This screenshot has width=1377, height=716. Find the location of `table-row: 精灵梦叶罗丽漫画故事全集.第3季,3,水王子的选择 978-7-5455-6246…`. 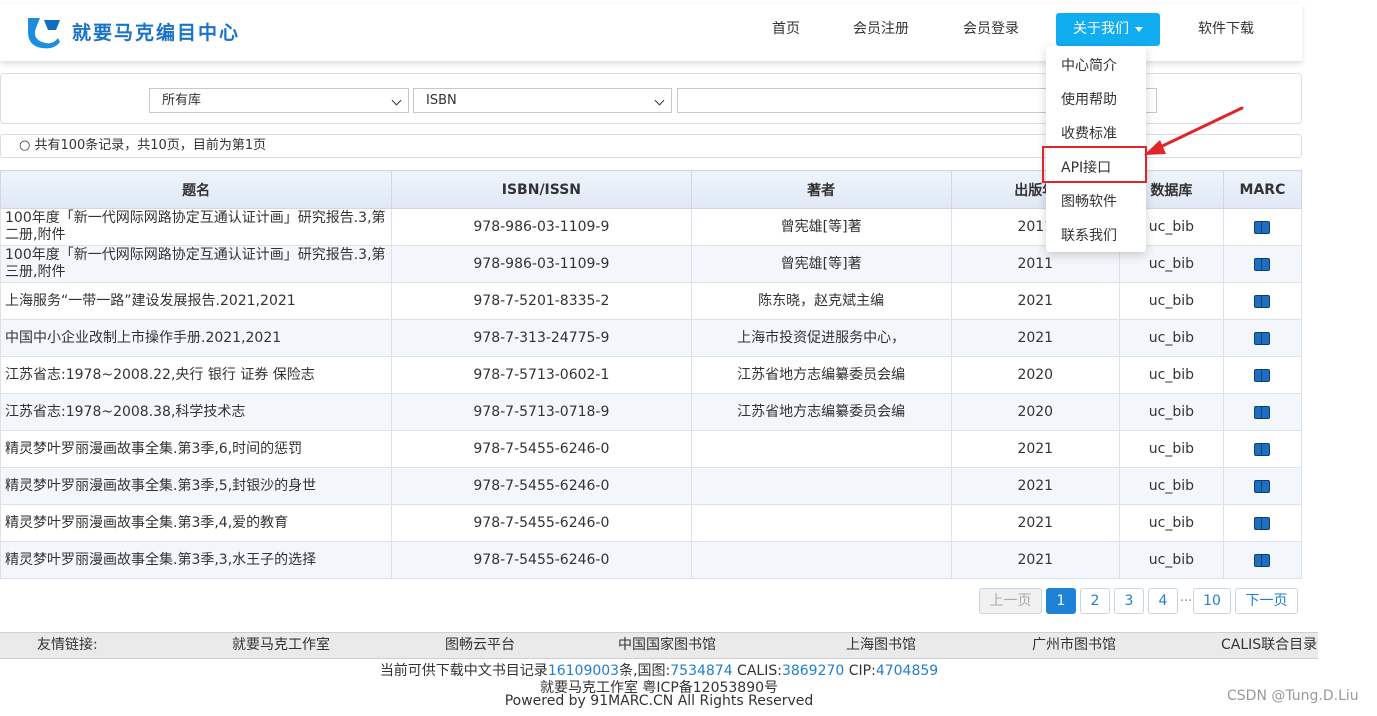

table-row: 精灵梦叶罗丽漫画故事全集.第3季,3,水王子的选择 978-7-5455-6246… is located at coordinates (651, 560).